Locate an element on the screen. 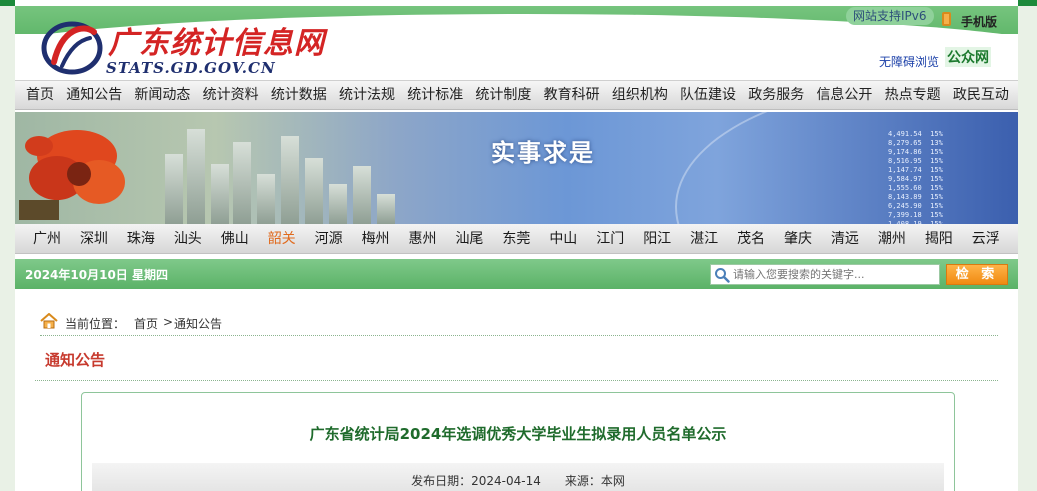 Image resolution: width=1037 pixels, height=491 pixels. city-link-zhuhai: 珠海 is located at coordinates (141, 238).